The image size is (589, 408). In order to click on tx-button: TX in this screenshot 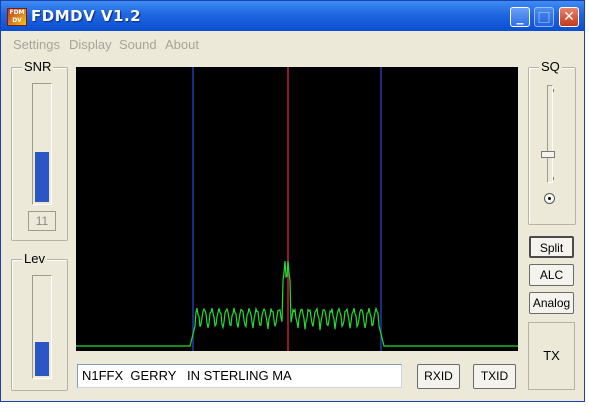, I will do `click(551, 356)`.